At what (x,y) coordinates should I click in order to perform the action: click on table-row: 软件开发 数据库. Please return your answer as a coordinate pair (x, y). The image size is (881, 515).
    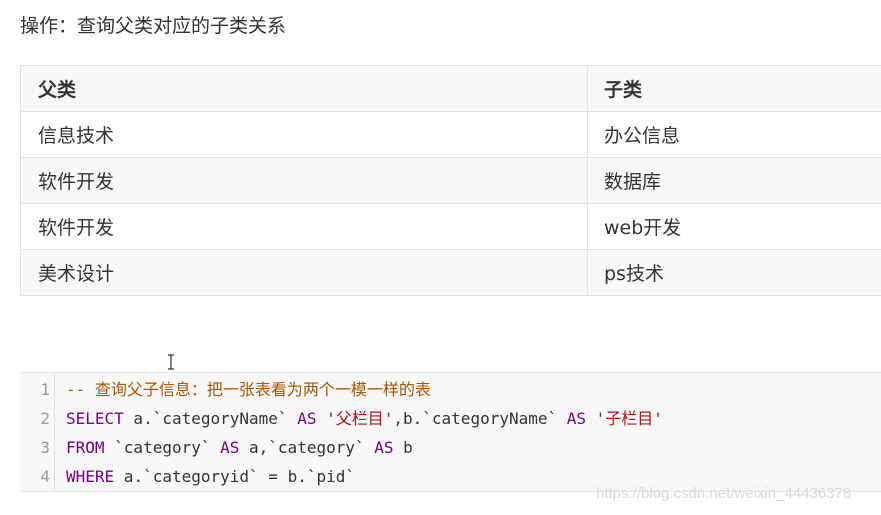
    Looking at the image, I should click on (451, 181).